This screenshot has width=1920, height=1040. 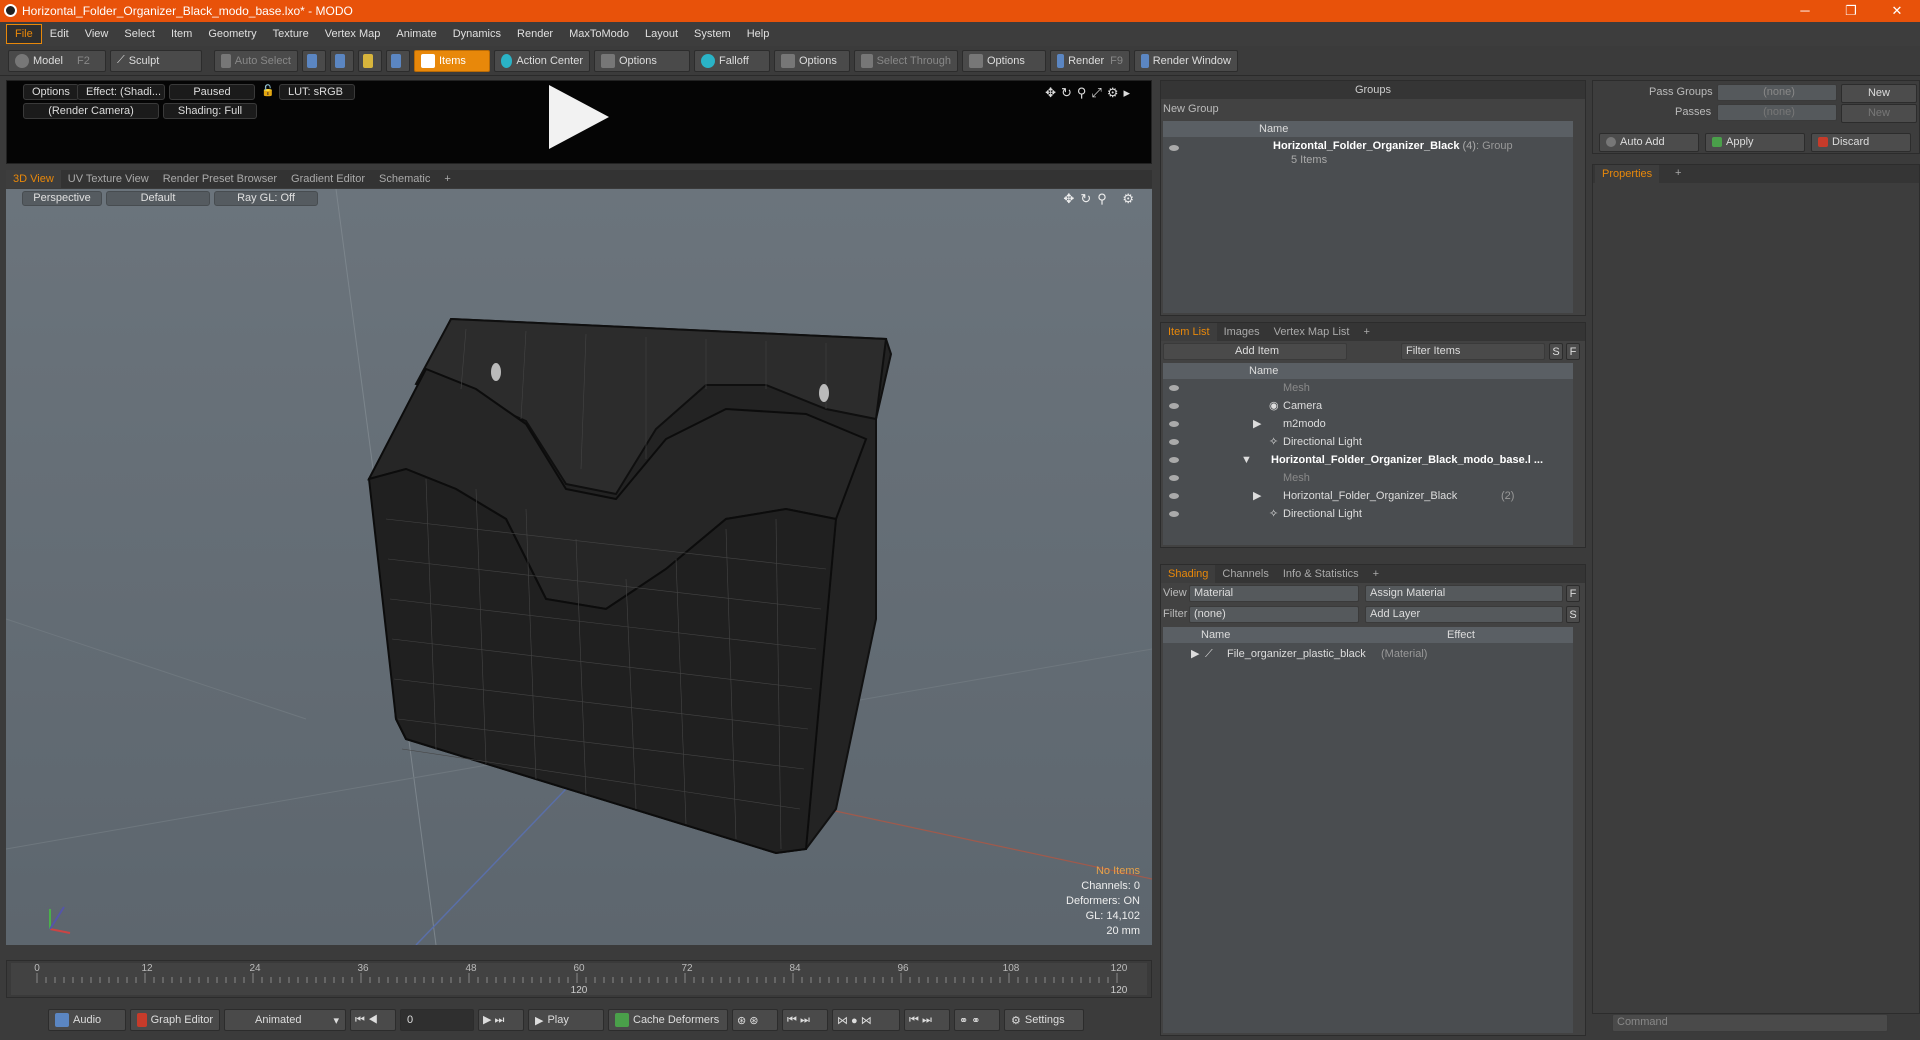 I want to click on sculpt-mode-button: ⟋ Sculpt, so click(x=156, y=60).